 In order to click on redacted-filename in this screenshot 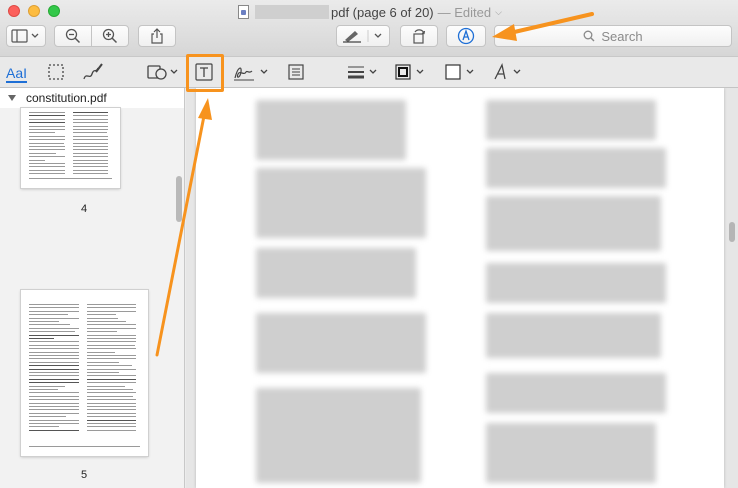, I will do `click(292, 12)`.